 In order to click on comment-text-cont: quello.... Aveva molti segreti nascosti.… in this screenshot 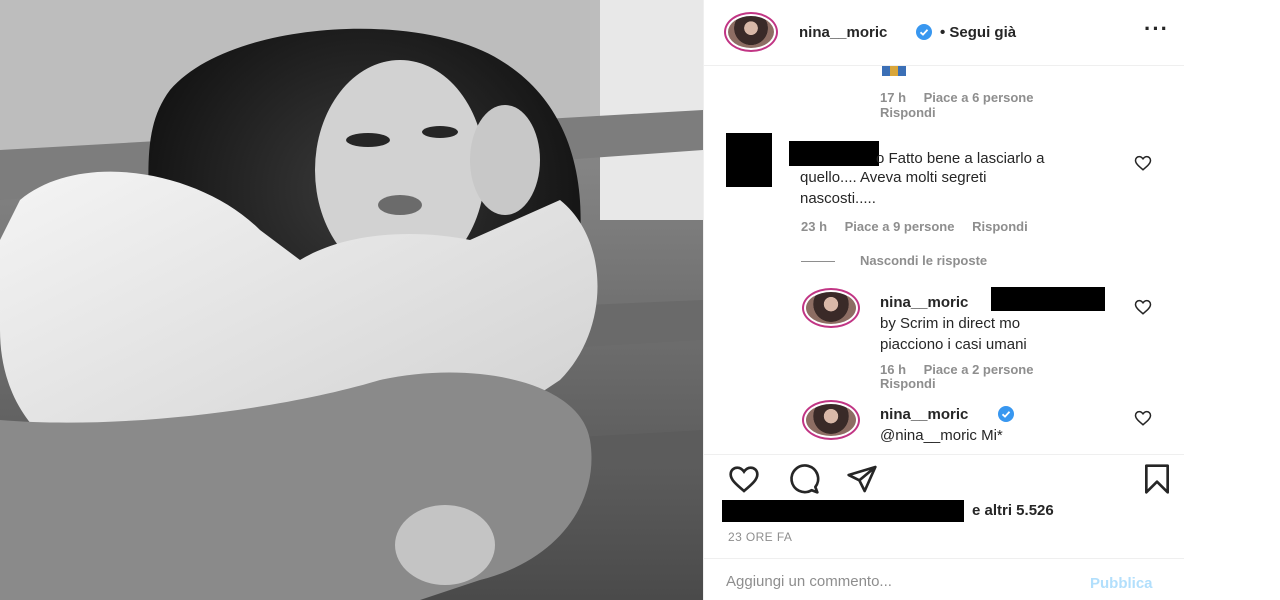, I will do `click(893, 188)`.